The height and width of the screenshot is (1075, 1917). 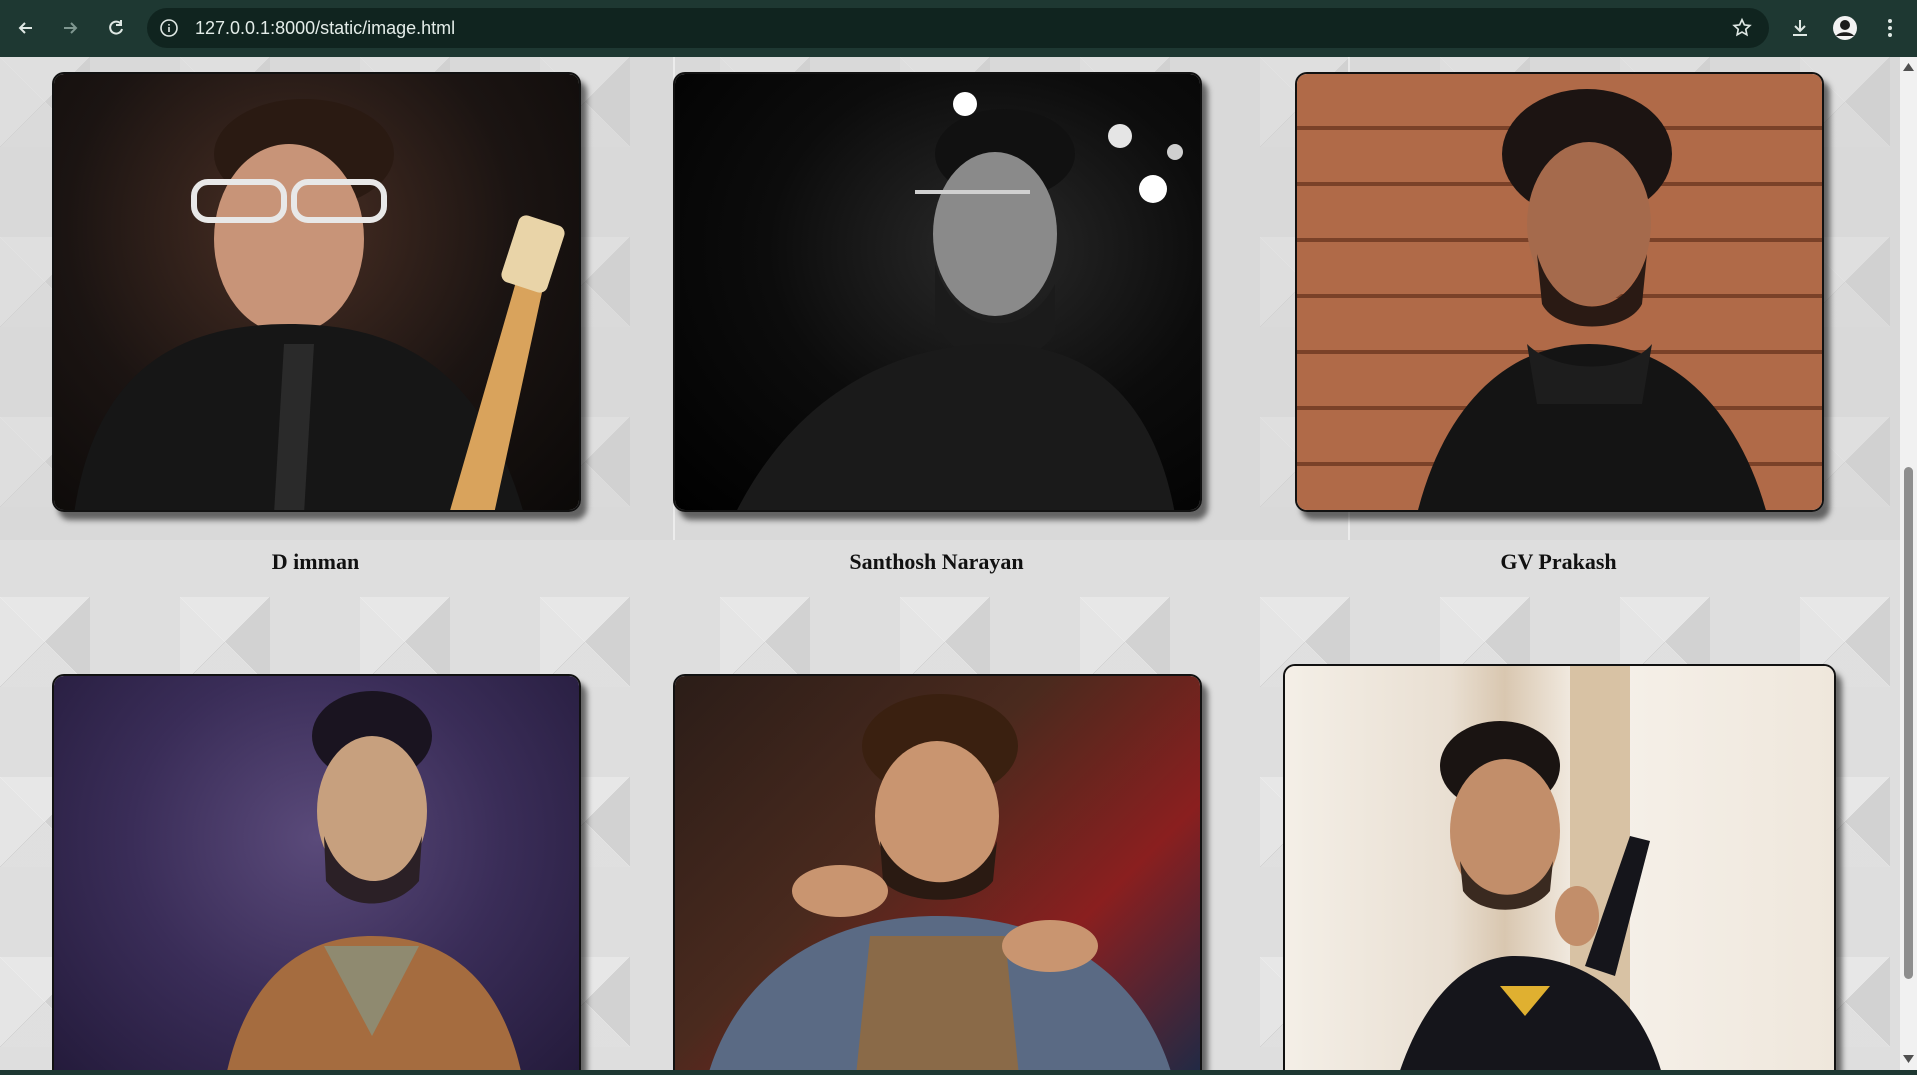 I want to click on browser-toolbar: 127.0.0.1:8000/static/image.html, so click(x=958, y=28).